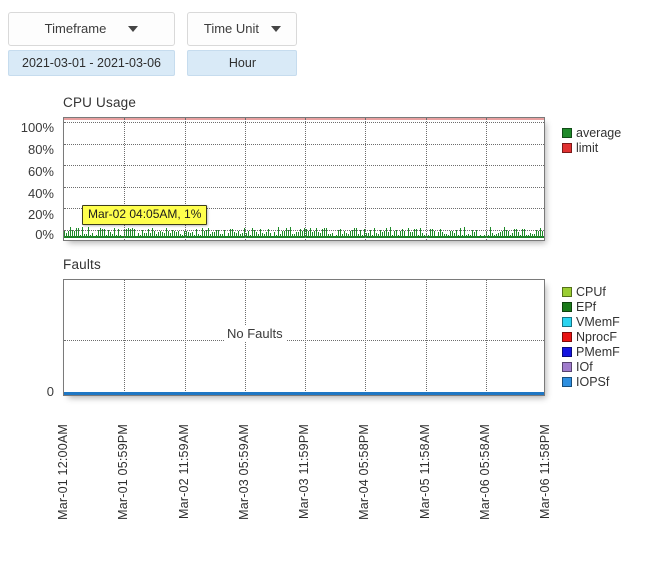 This screenshot has width=649, height=566. Describe the element at coordinates (276, 29) in the screenshot. I see `chevron-down-icon` at that location.